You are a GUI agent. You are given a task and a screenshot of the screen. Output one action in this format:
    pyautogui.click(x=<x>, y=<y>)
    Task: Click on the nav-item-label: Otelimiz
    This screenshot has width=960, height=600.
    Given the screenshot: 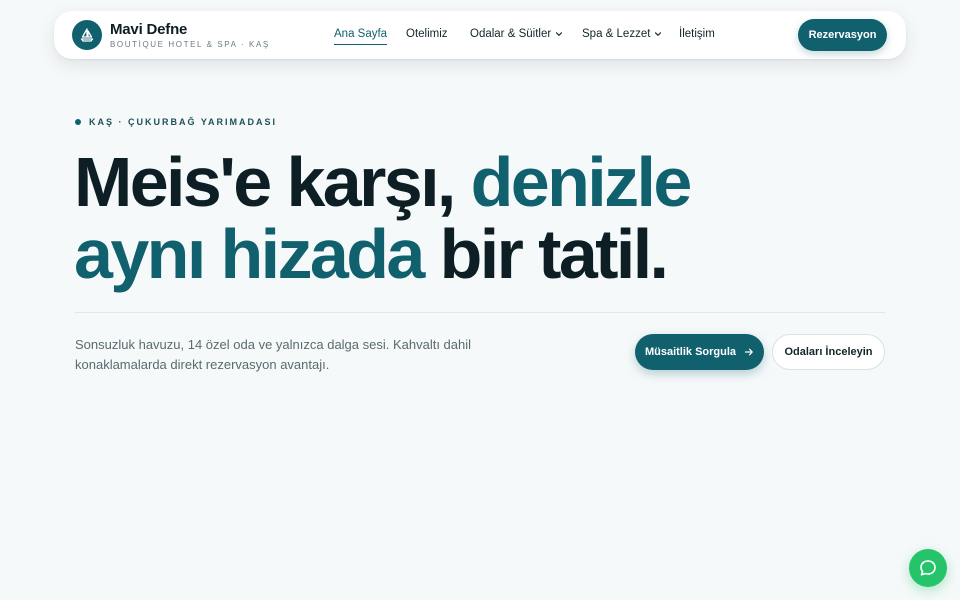 What is the action you would take?
    pyautogui.click(x=427, y=34)
    